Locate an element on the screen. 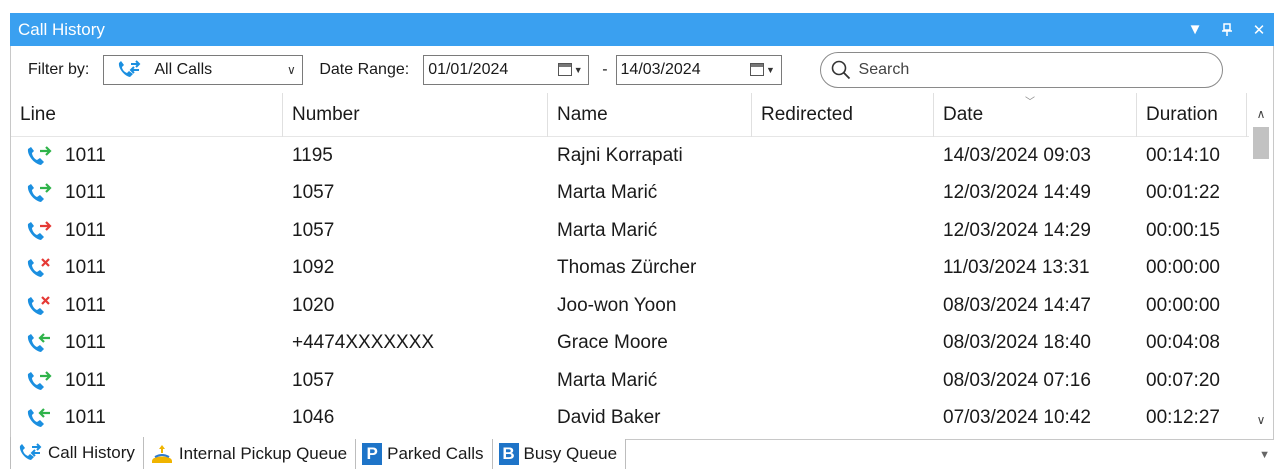 The width and height of the screenshot is (1274, 469). cell-date: 08/03/2024 14:47 is located at coordinates (1017, 305).